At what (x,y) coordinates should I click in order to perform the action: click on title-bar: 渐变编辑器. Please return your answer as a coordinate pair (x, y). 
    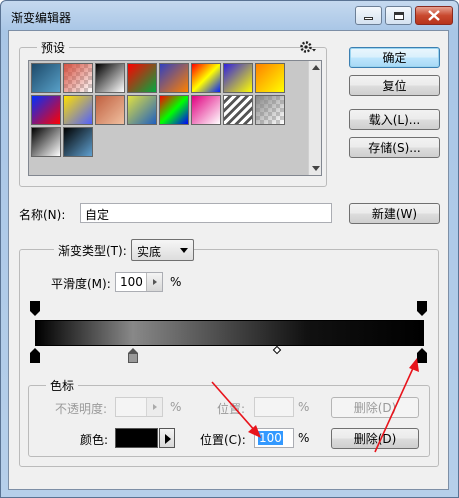
    Looking at the image, I should click on (229, 16).